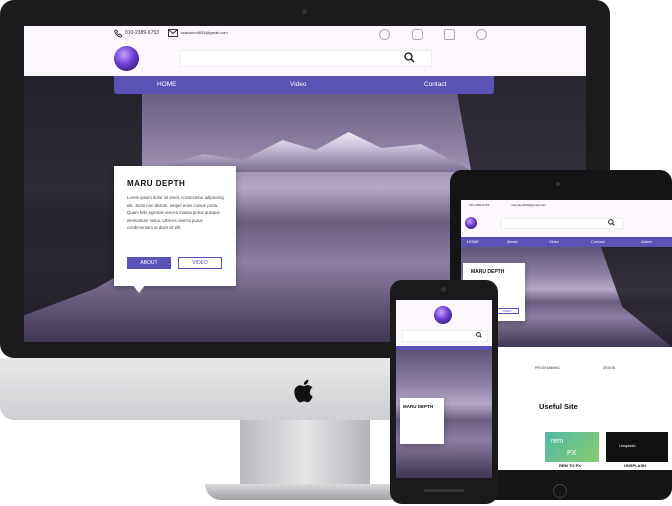  I want to click on tablet-nav-contact: Contact, so click(598, 241).